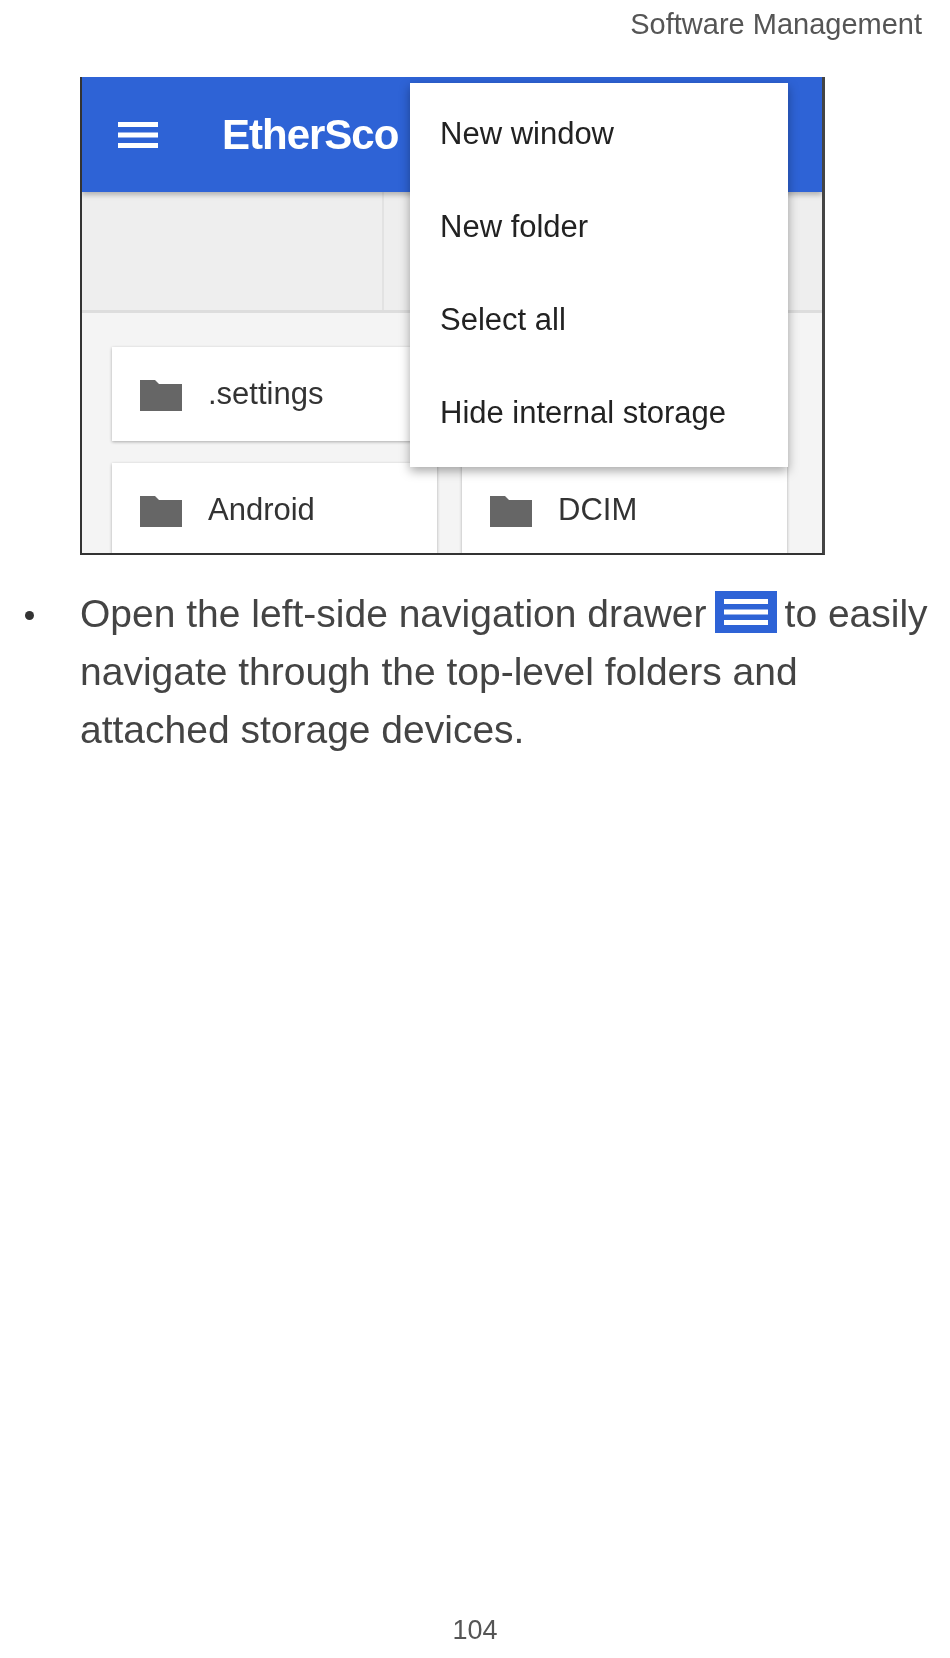  Describe the element at coordinates (599, 226) in the screenshot. I see `menu-item: New folder` at that location.